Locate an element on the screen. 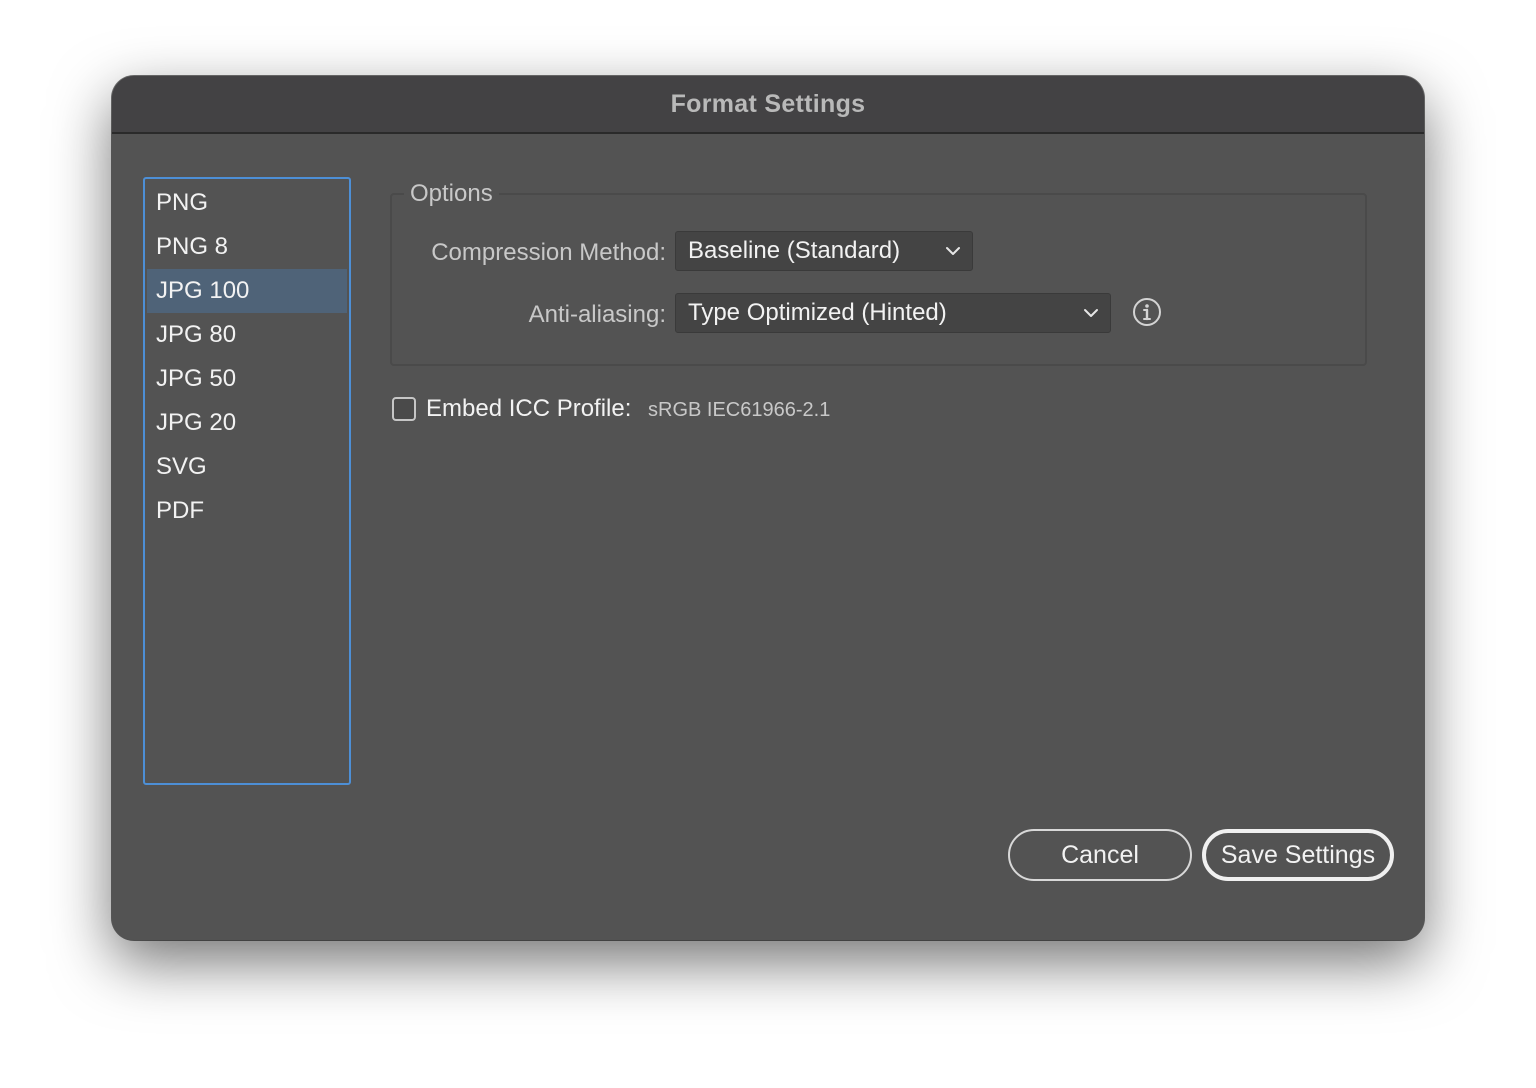 The width and height of the screenshot is (1536, 1088). format-item-svg: SVG is located at coordinates (247, 467).